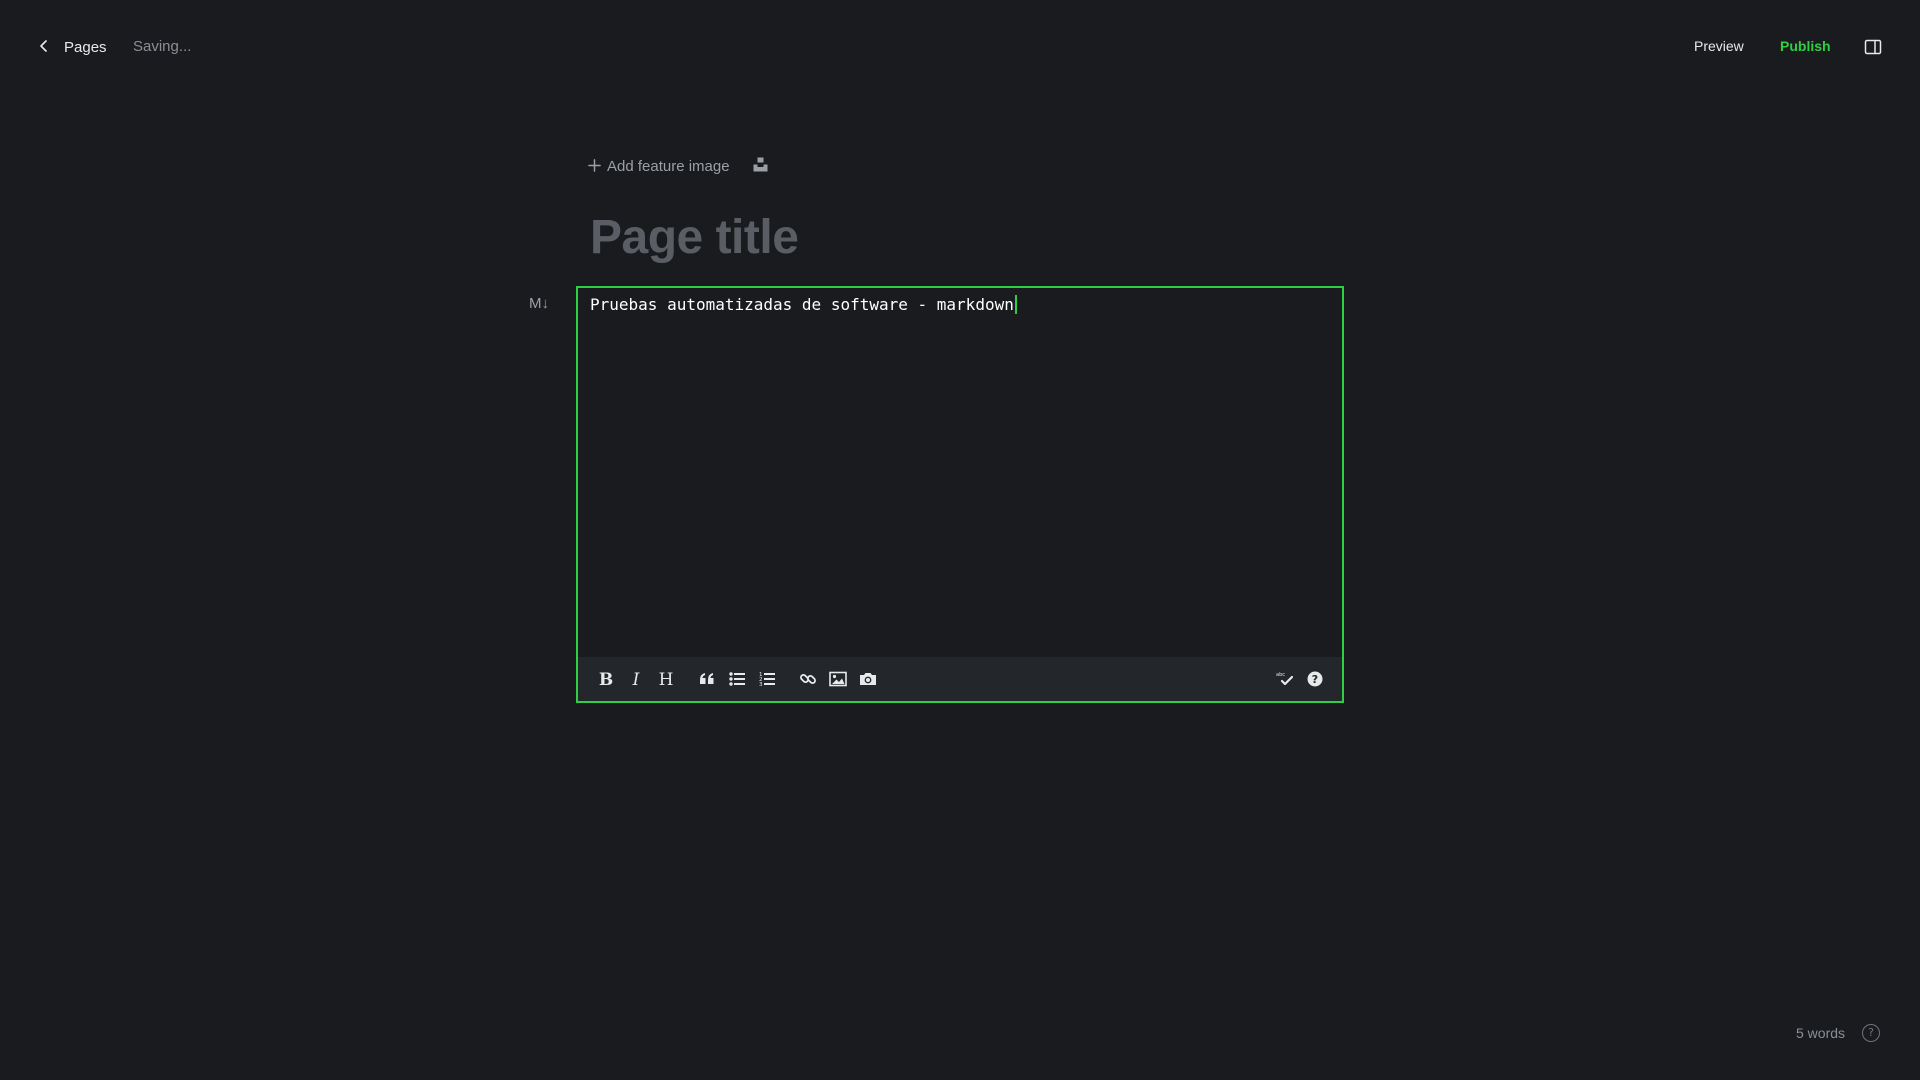  Describe the element at coordinates (1871, 1033) in the screenshot. I see `help-circle-icon: ?` at that location.